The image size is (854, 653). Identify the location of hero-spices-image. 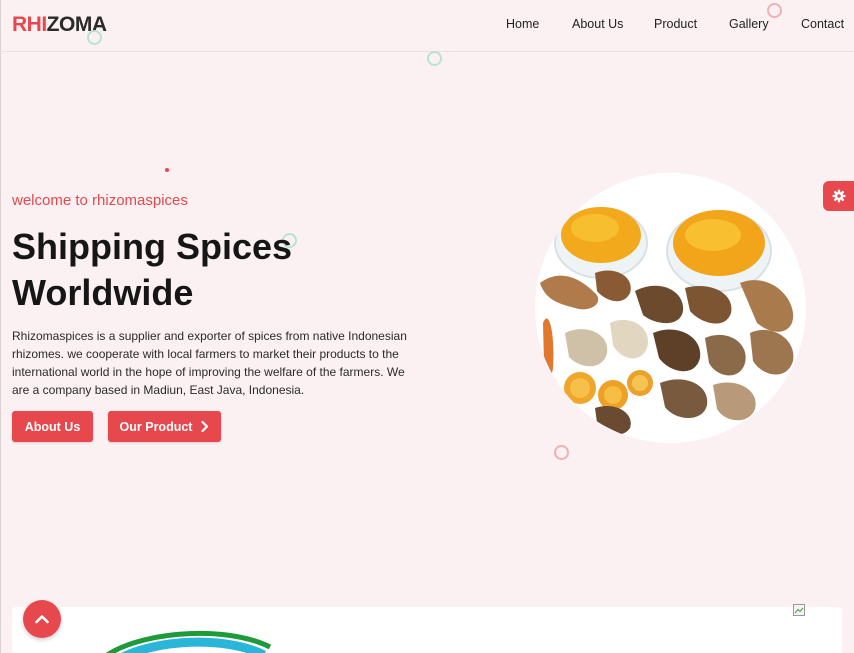
(670, 308).